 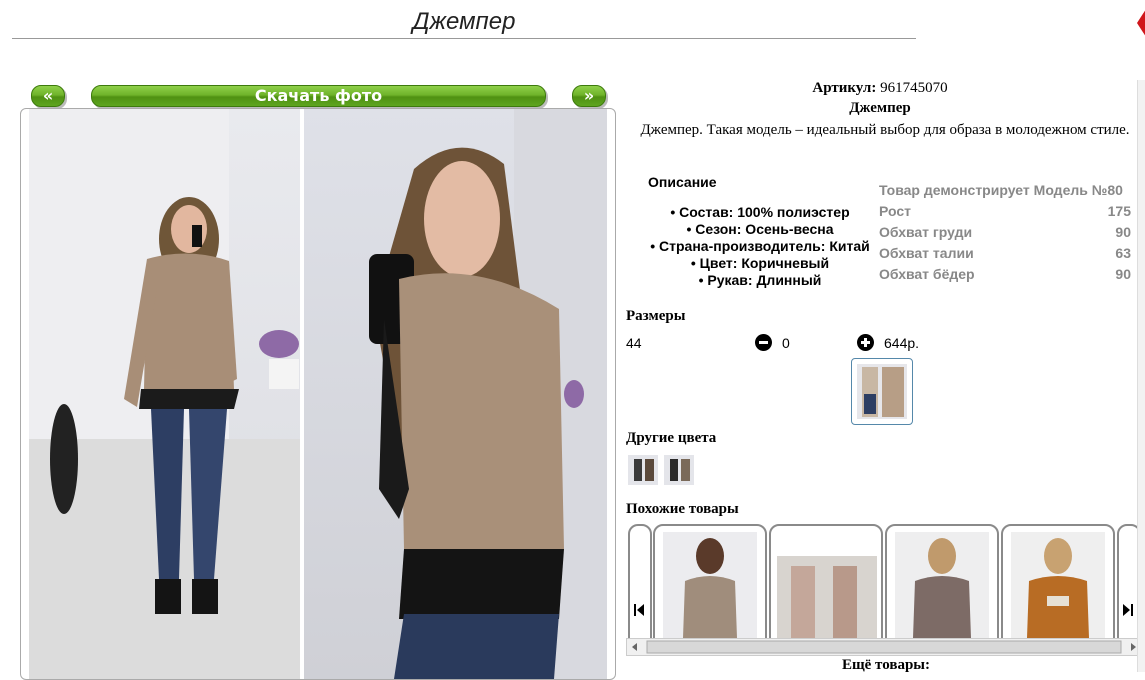 I want to click on plus-icon, so click(x=865, y=342).